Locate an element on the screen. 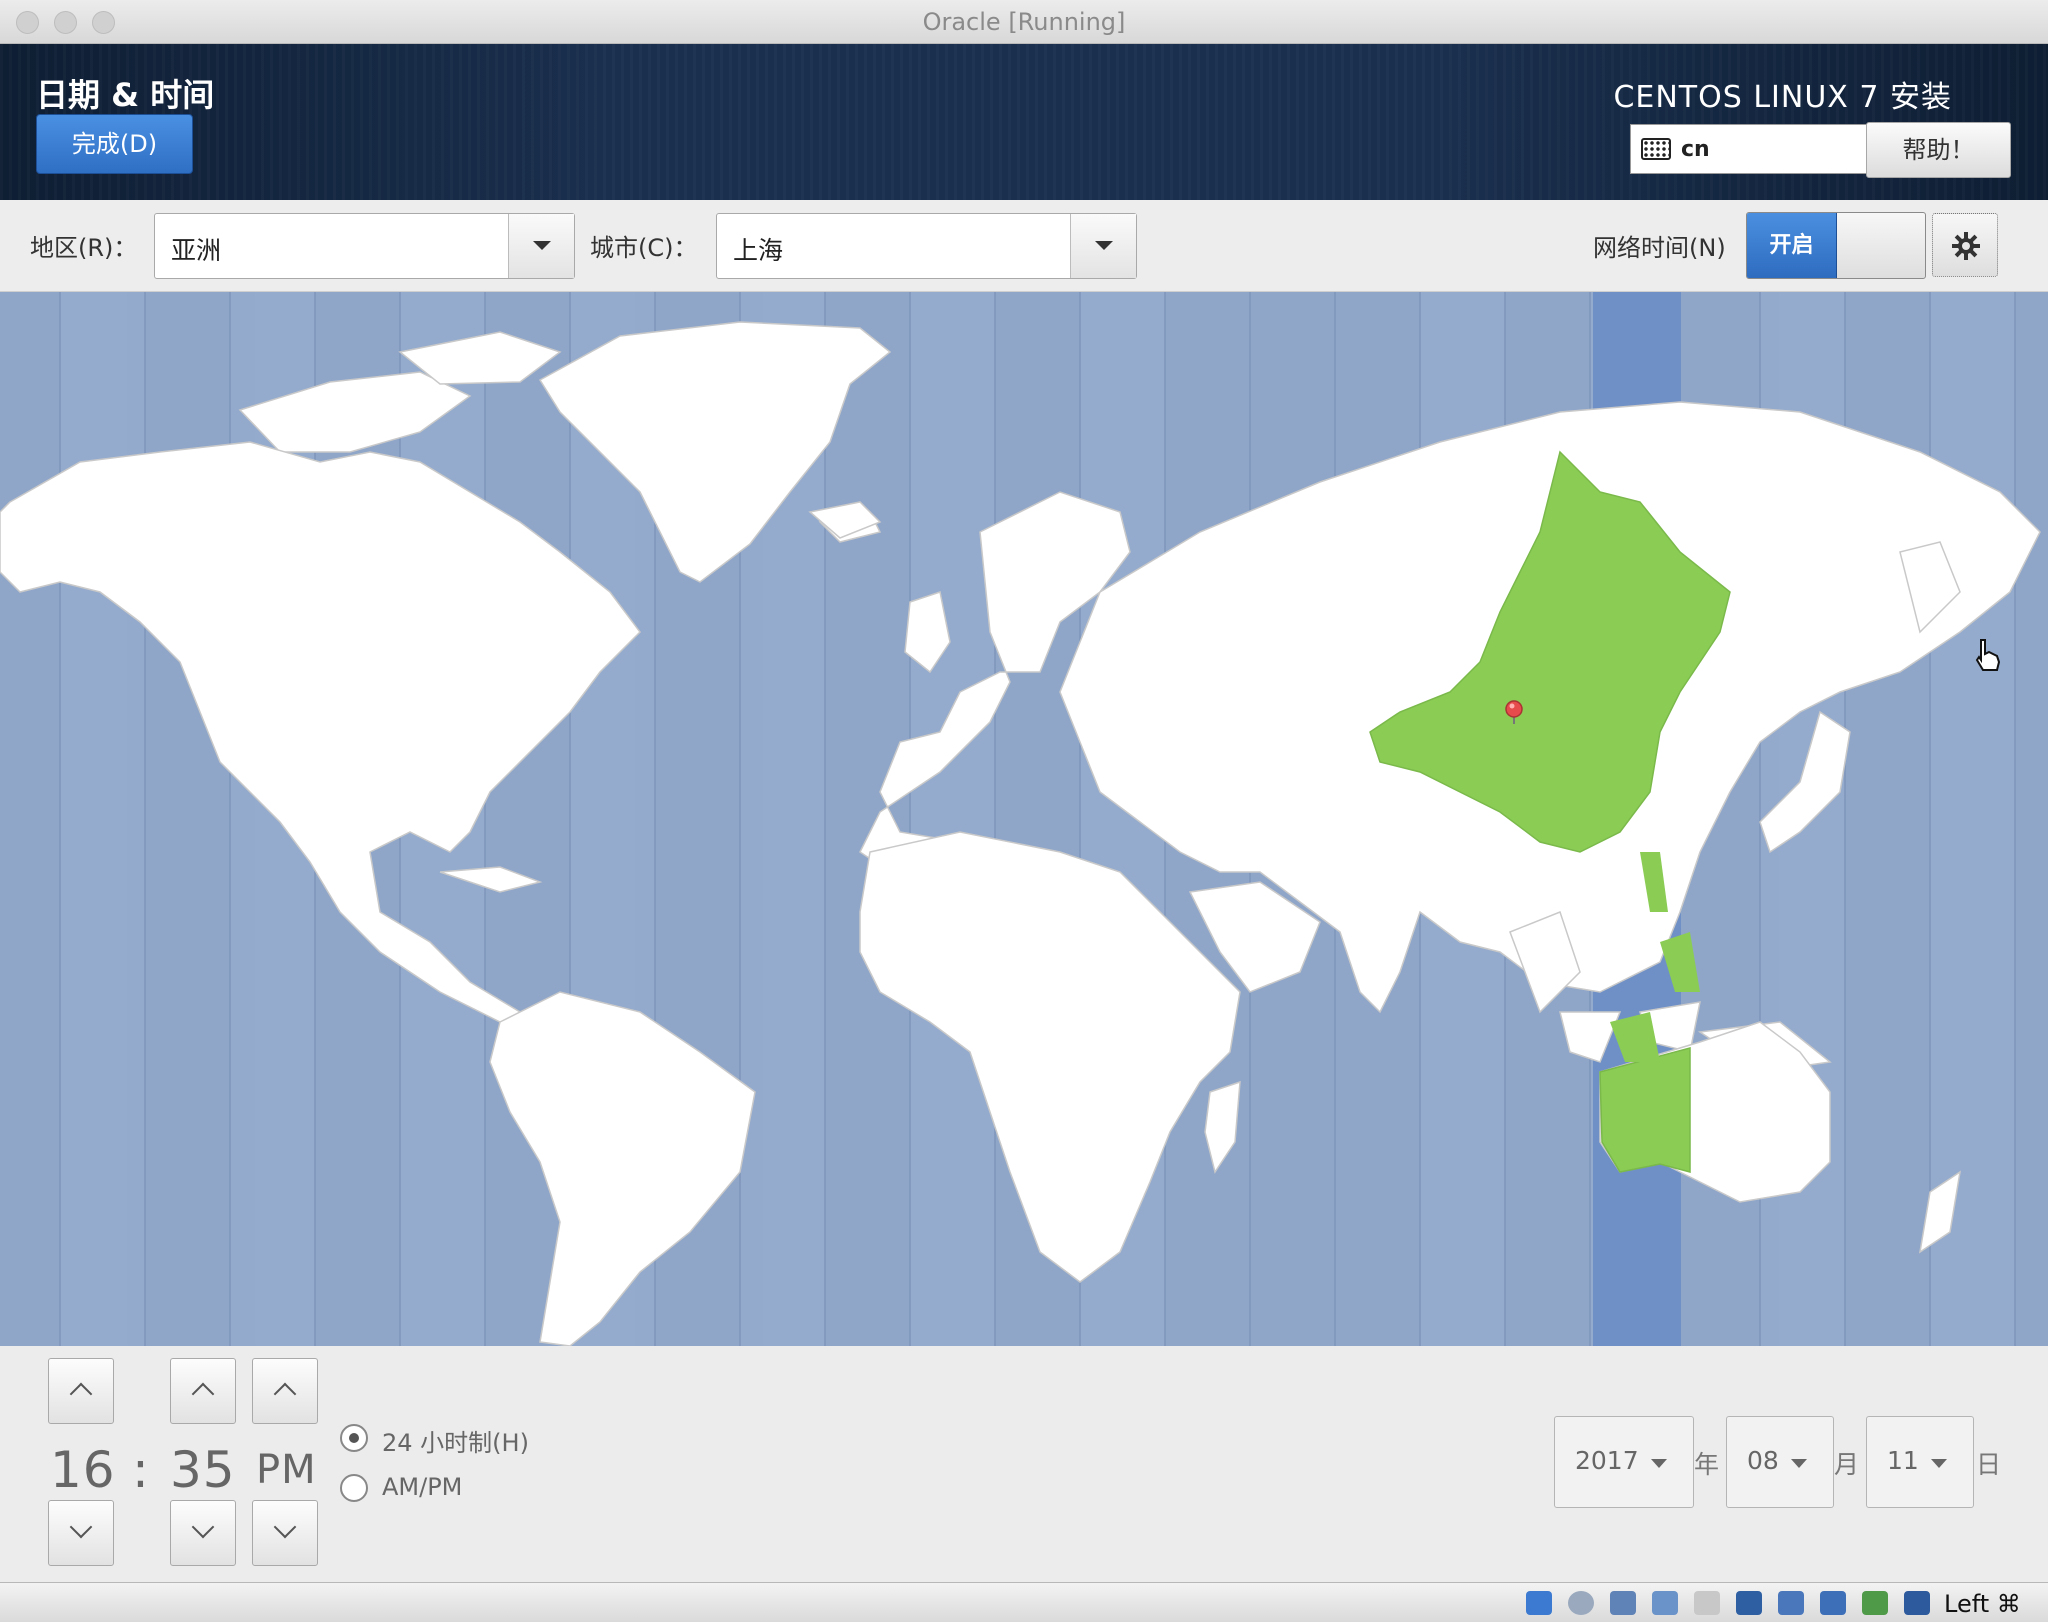 This screenshot has width=2048, height=1622. format-24h-radio is located at coordinates (354, 1438).